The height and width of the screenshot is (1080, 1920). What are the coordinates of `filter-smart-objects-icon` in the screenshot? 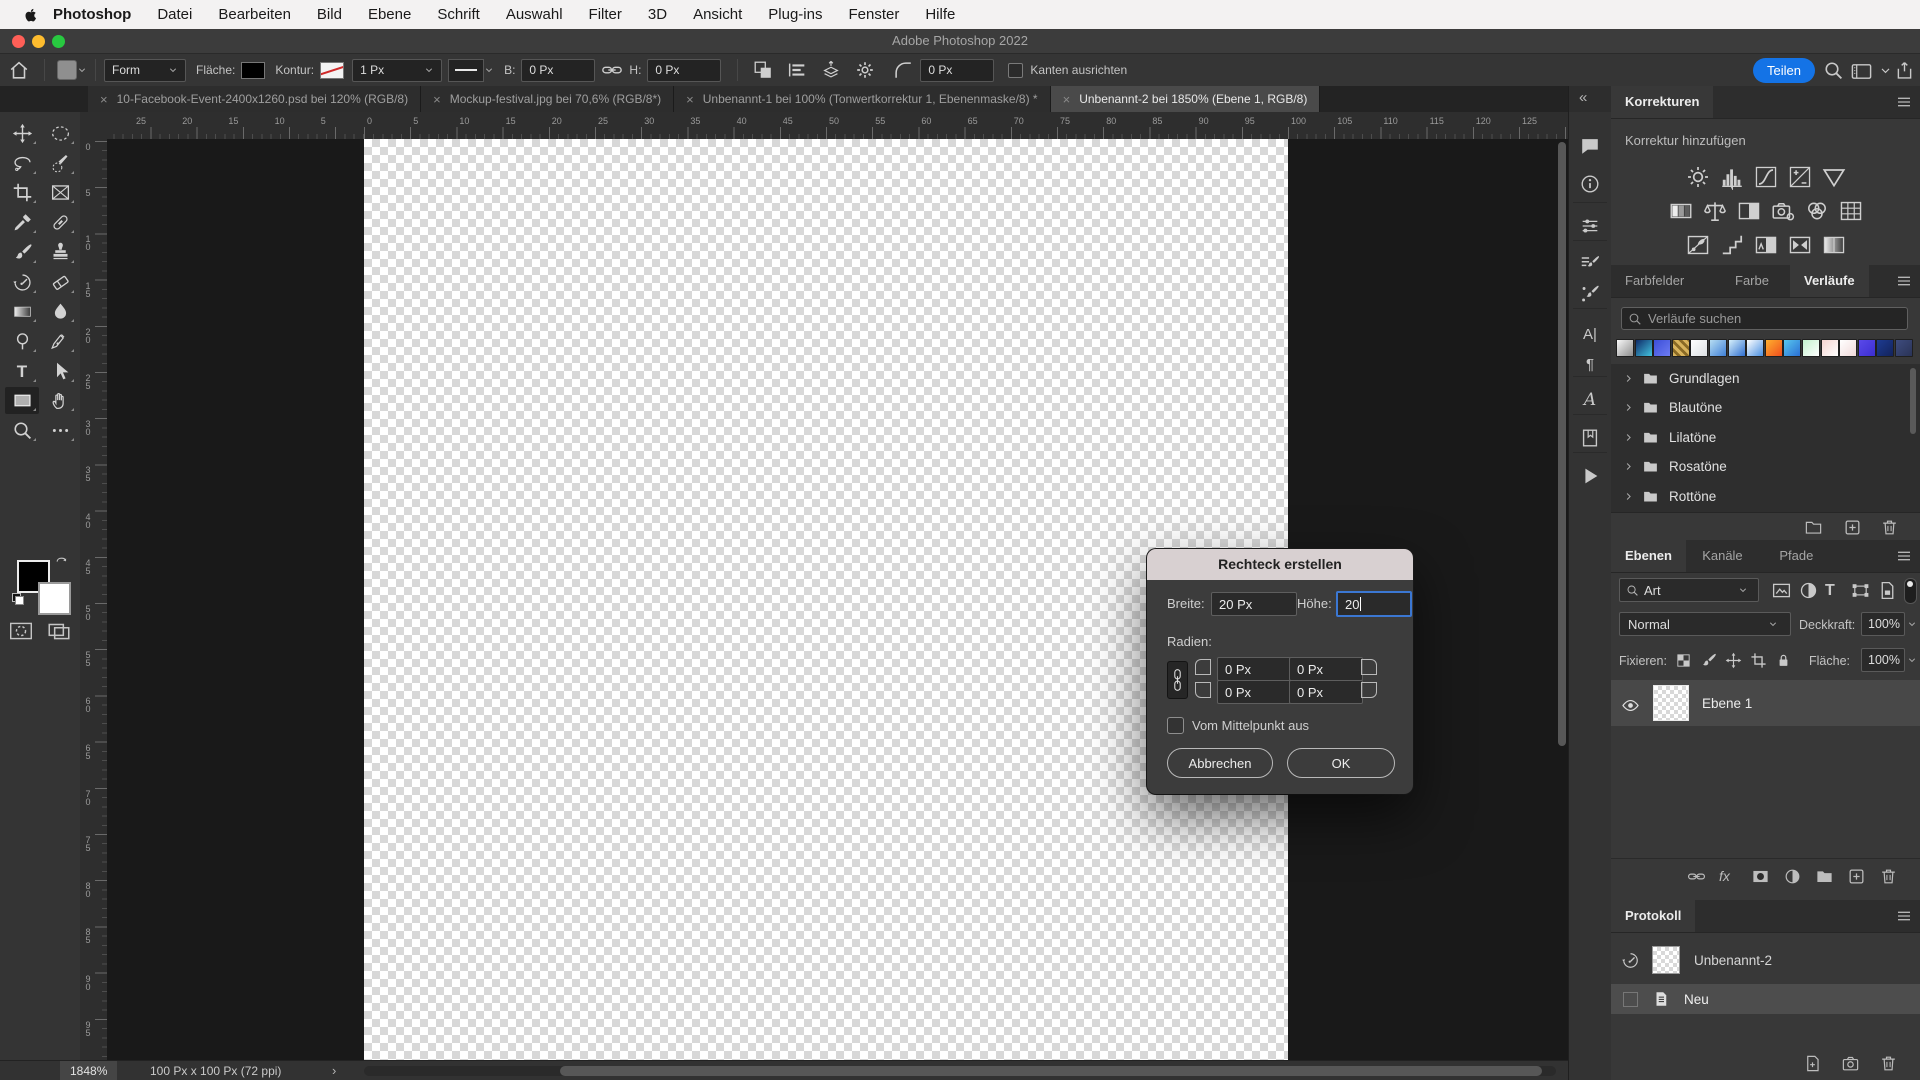 It's located at (1887, 590).